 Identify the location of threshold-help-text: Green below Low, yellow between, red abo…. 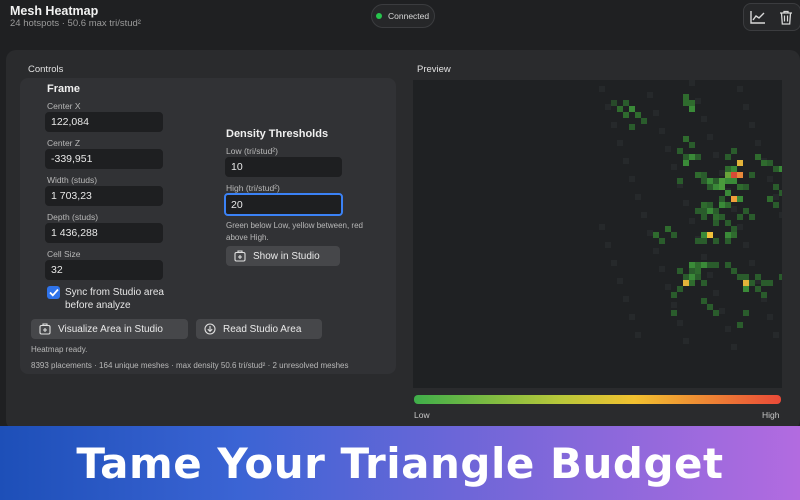
(294, 231).